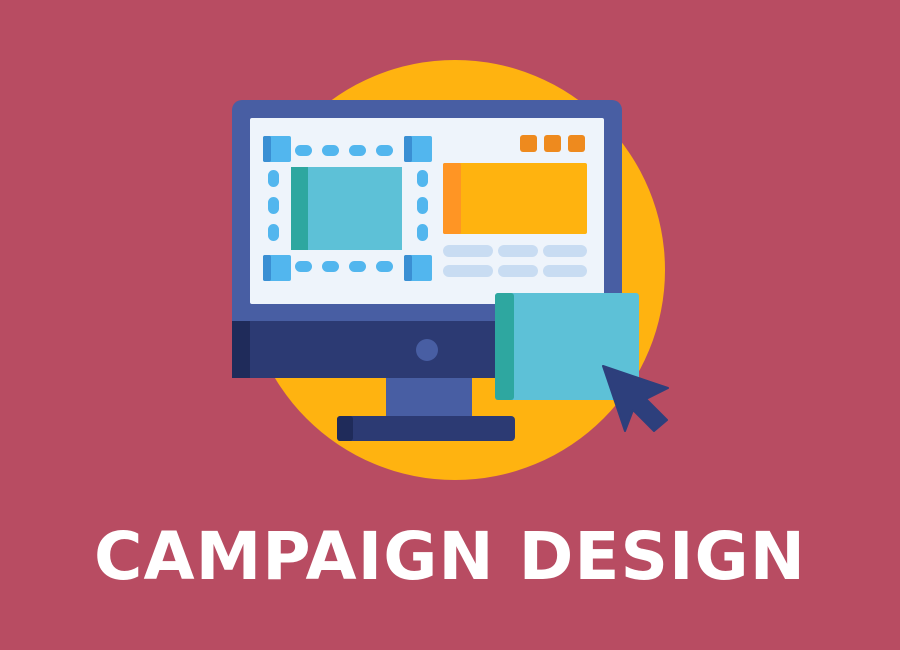 This screenshot has width=900, height=650. What do you see at coordinates (450, 556) in the screenshot?
I see `page-title: CAMPAIGN DESIGN` at bounding box center [450, 556].